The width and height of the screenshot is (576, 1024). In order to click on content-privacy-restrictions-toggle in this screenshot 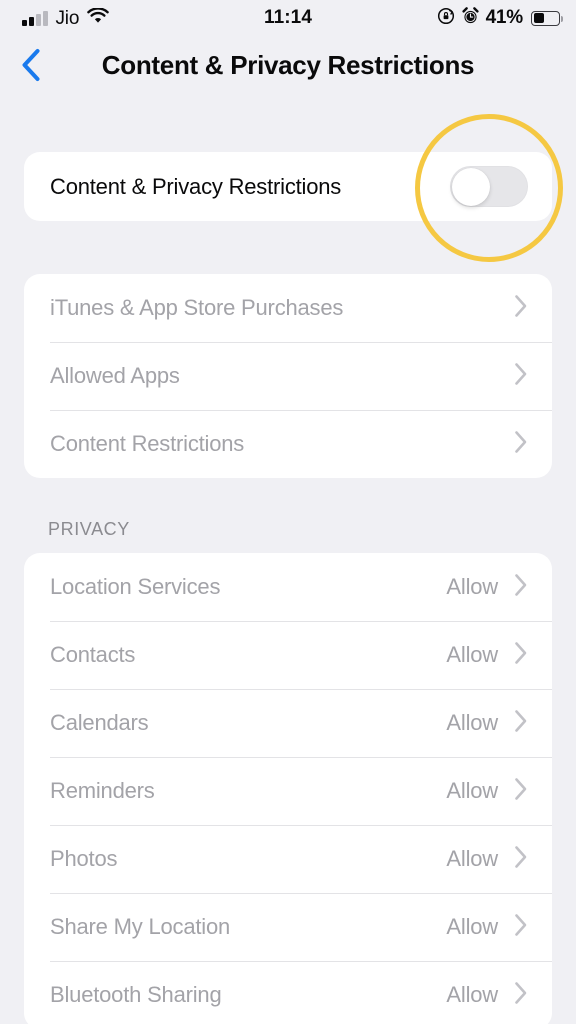, I will do `click(489, 186)`.